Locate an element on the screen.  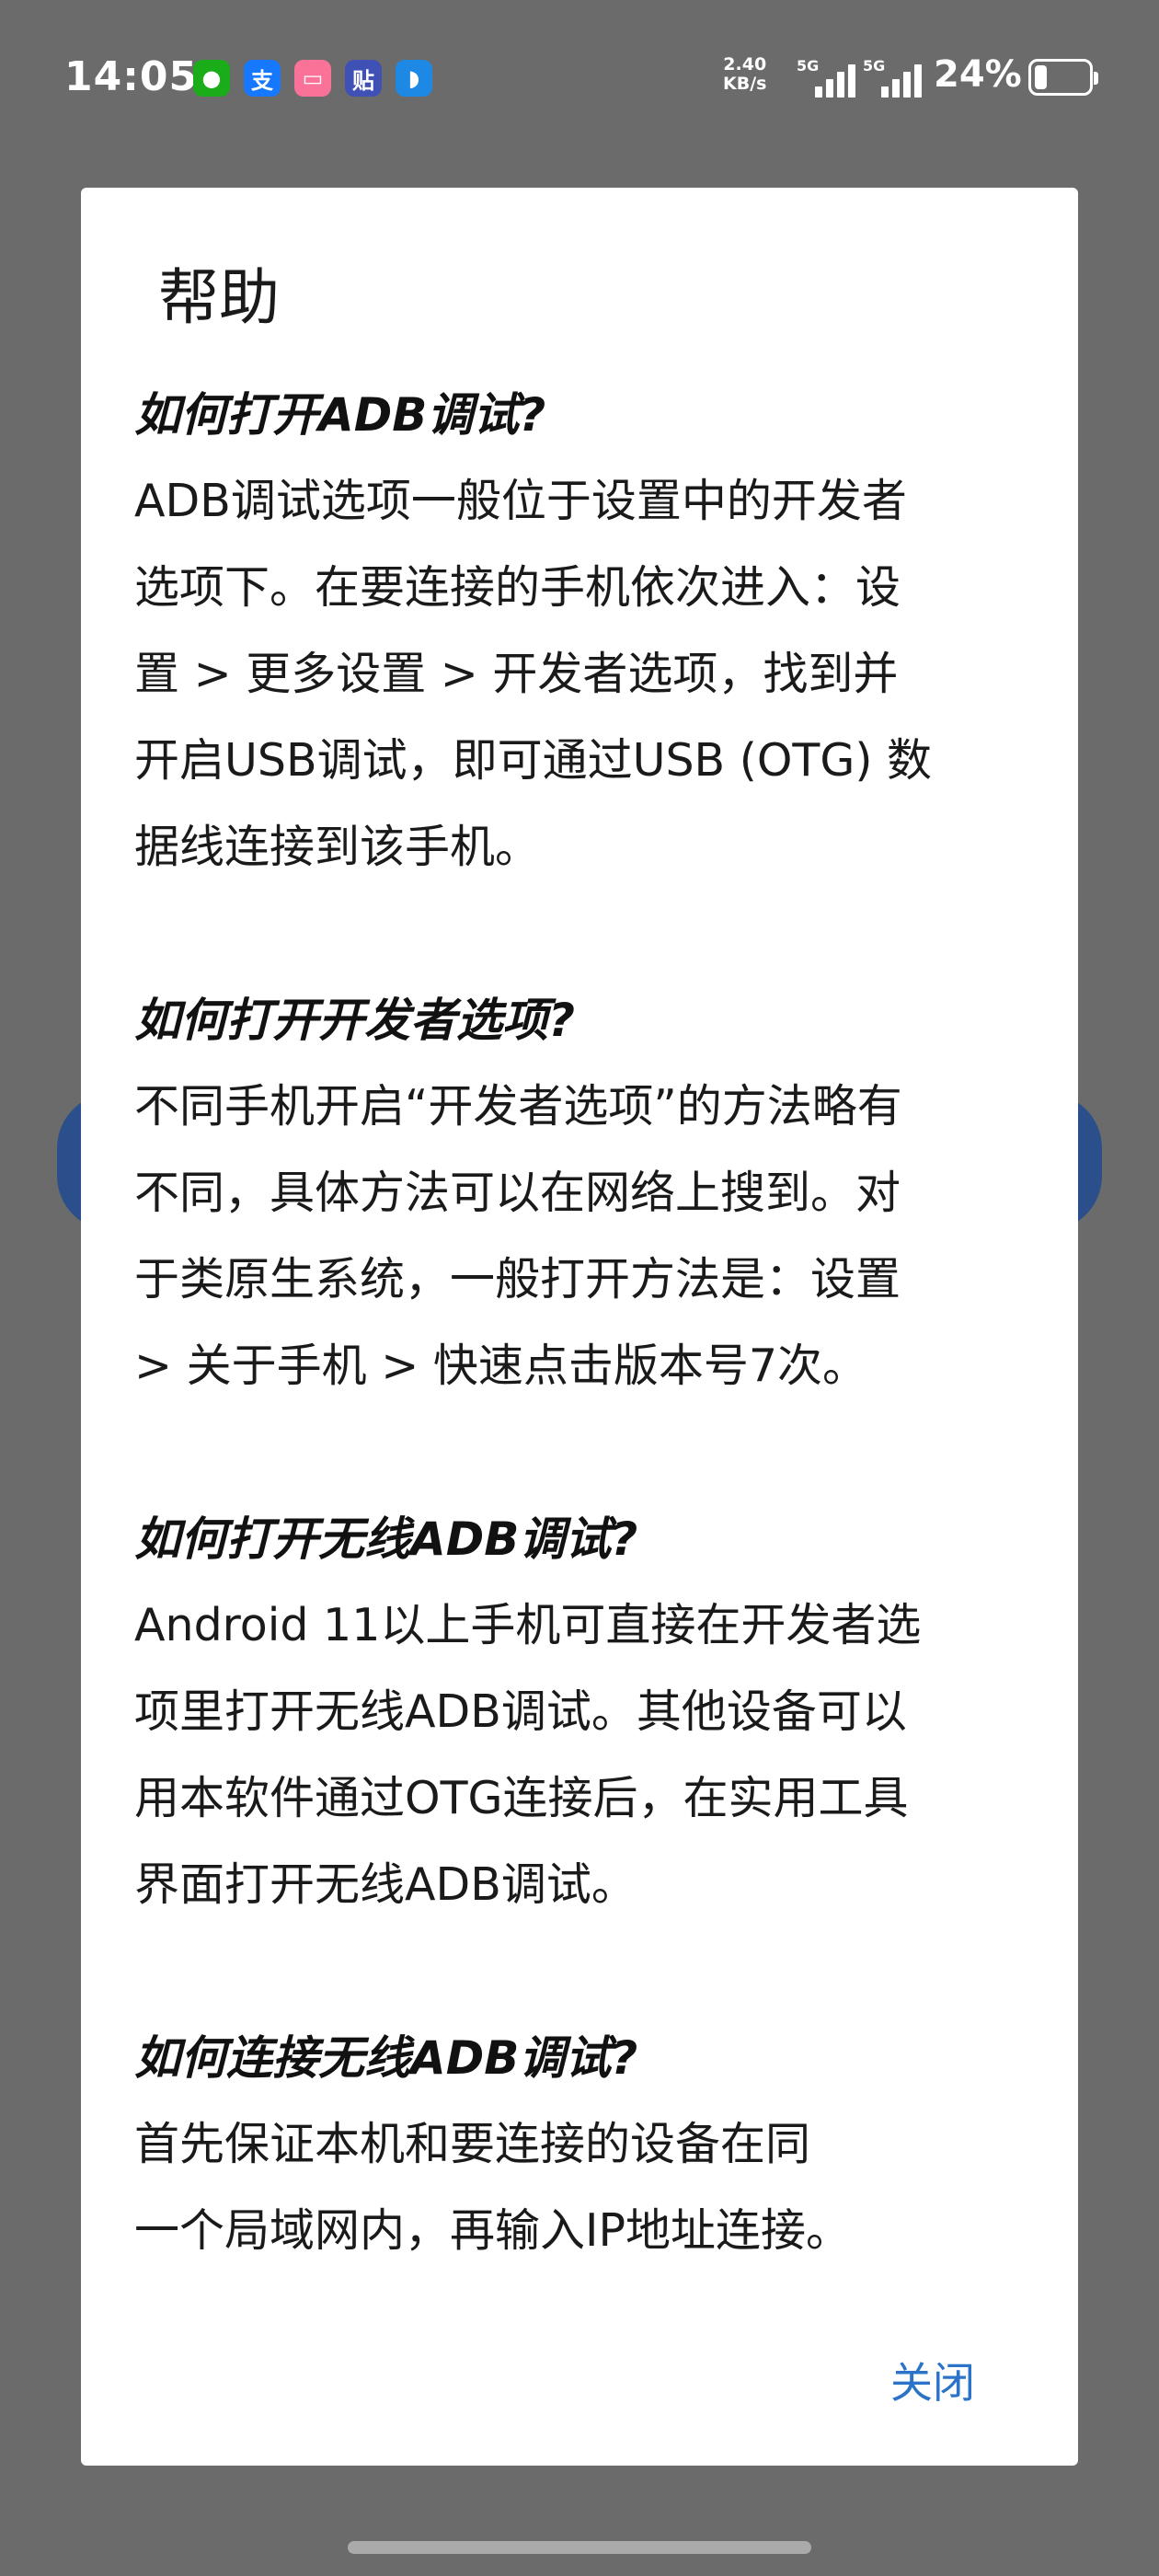
help-answer-line: 开启USB调试，即可通过USB (OTG) 数 is located at coordinates (533, 760).